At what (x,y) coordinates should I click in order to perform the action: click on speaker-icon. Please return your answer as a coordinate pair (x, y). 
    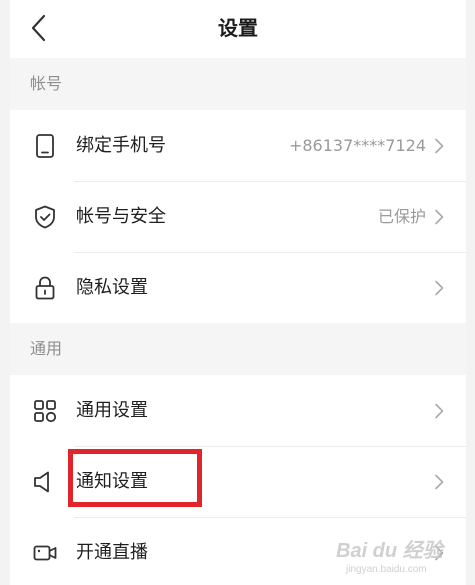
    Looking at the image, I should click on (41, 482).